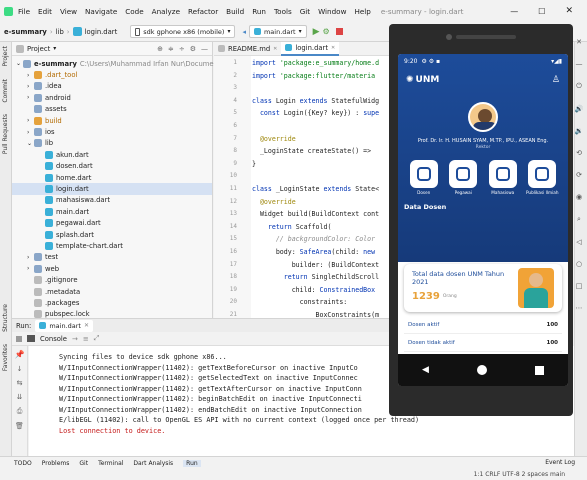  What do you see at coordinates (519, 474) in the screenshot?
I see `status-position: 1:1 CRLF UTF-8 2 spaces main` at bounding box center [519, 474].